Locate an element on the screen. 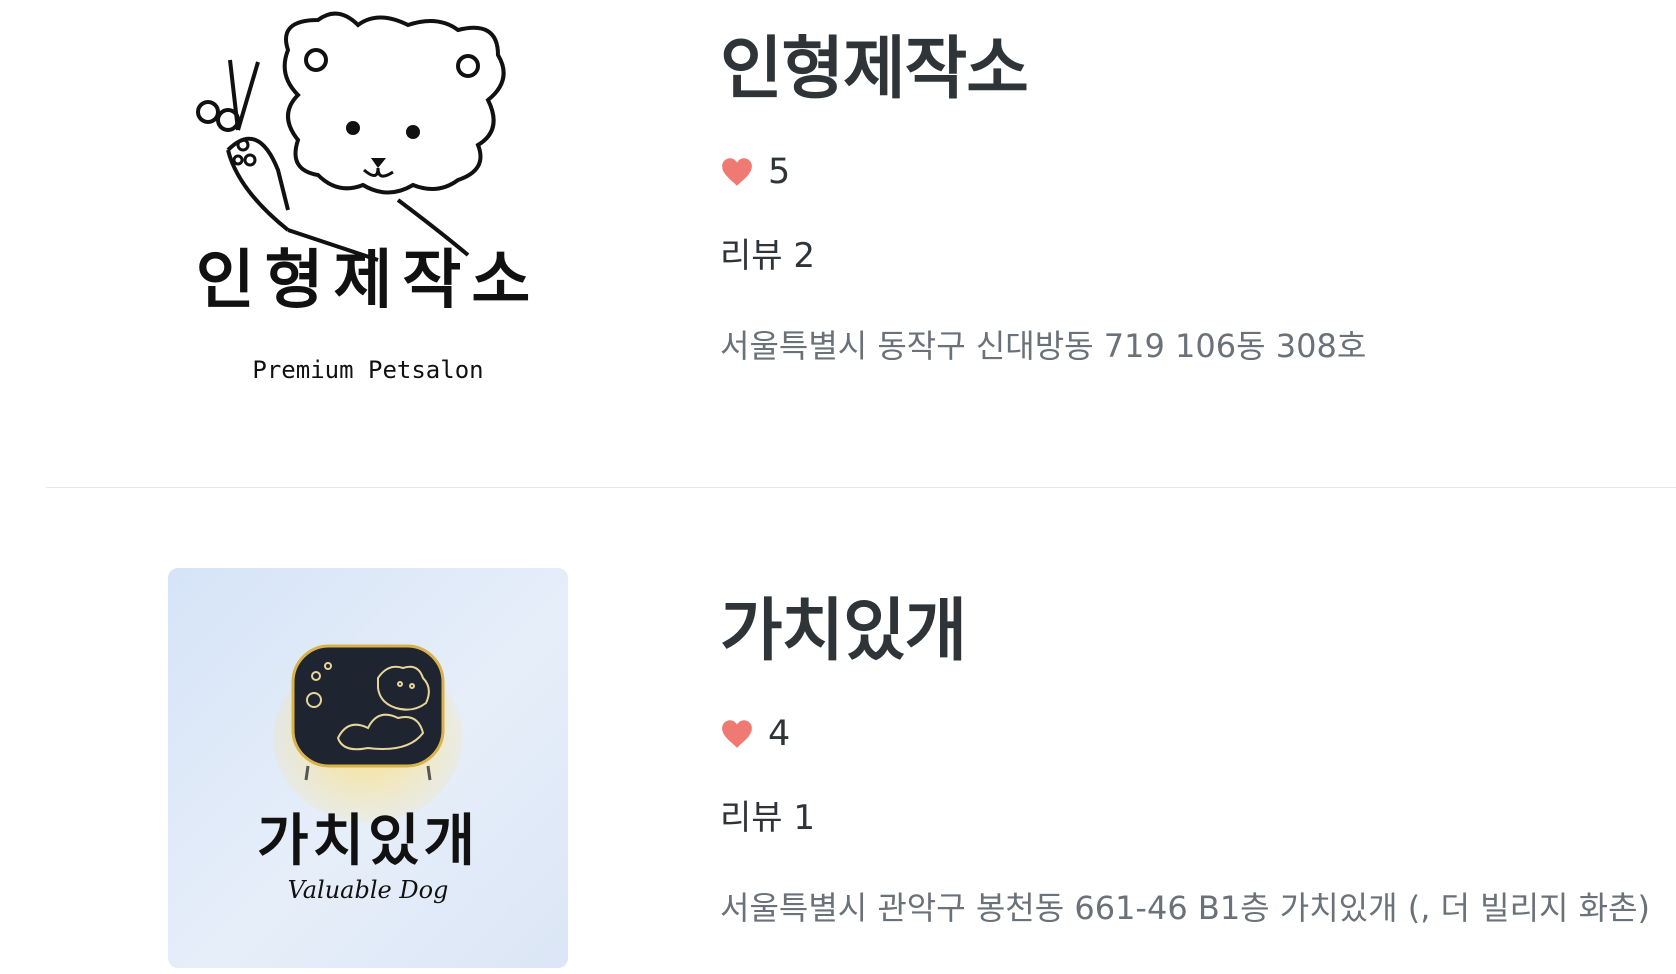 The width and height of the screenshot is (1676, 974). review-count: 리뷰 2 is located at coordinates (767, 256).